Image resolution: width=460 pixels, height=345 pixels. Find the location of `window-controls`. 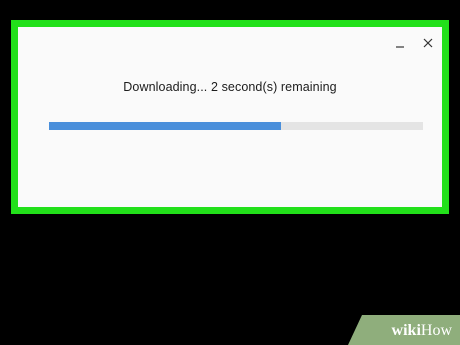

window-controls is located at coordinates (414, 43).